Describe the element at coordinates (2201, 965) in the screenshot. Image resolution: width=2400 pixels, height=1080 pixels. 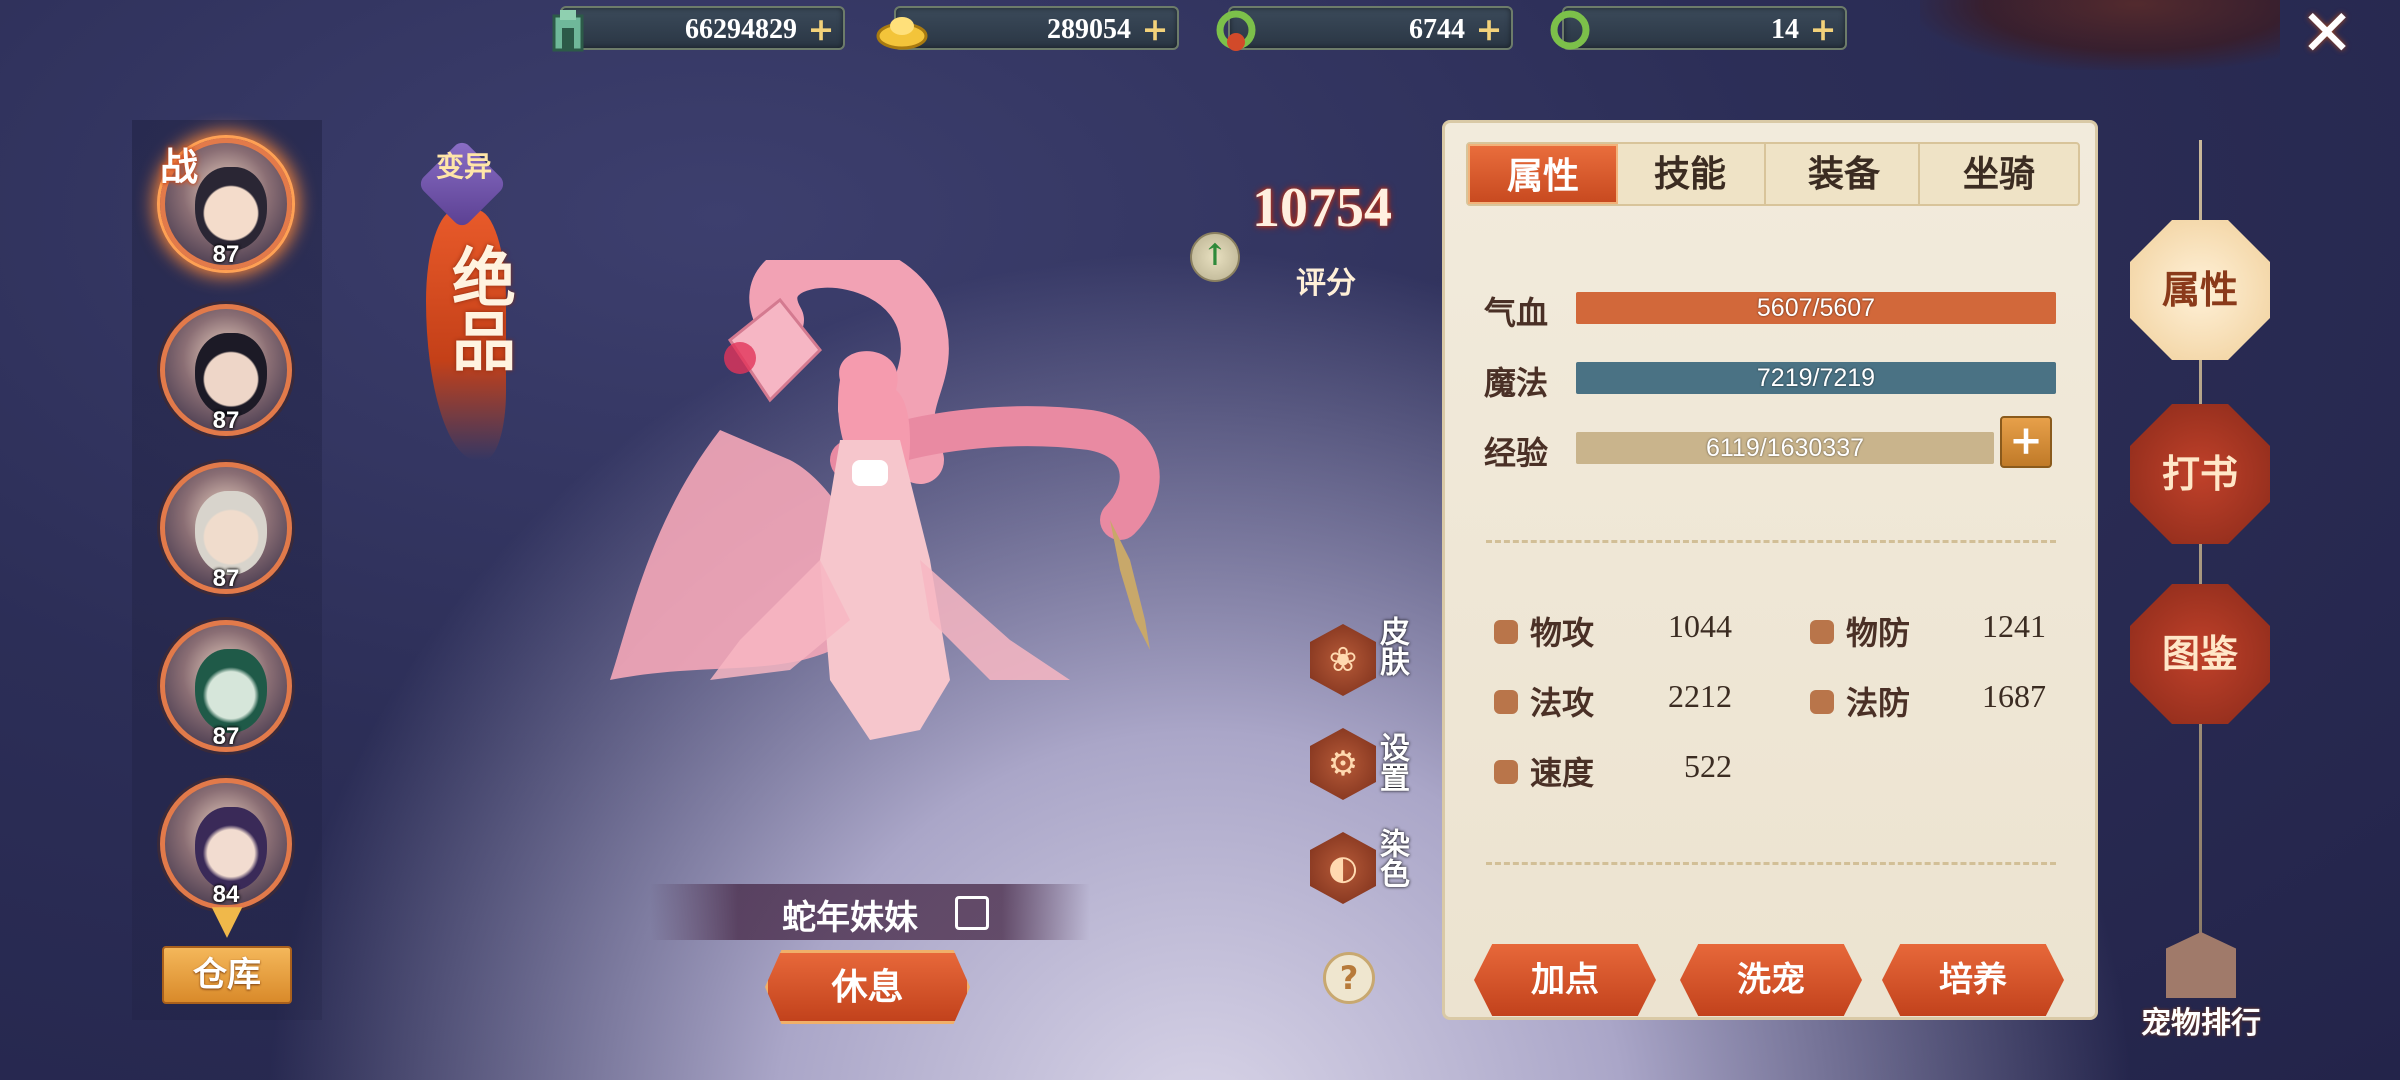
I see `ranking-icon` at that location.